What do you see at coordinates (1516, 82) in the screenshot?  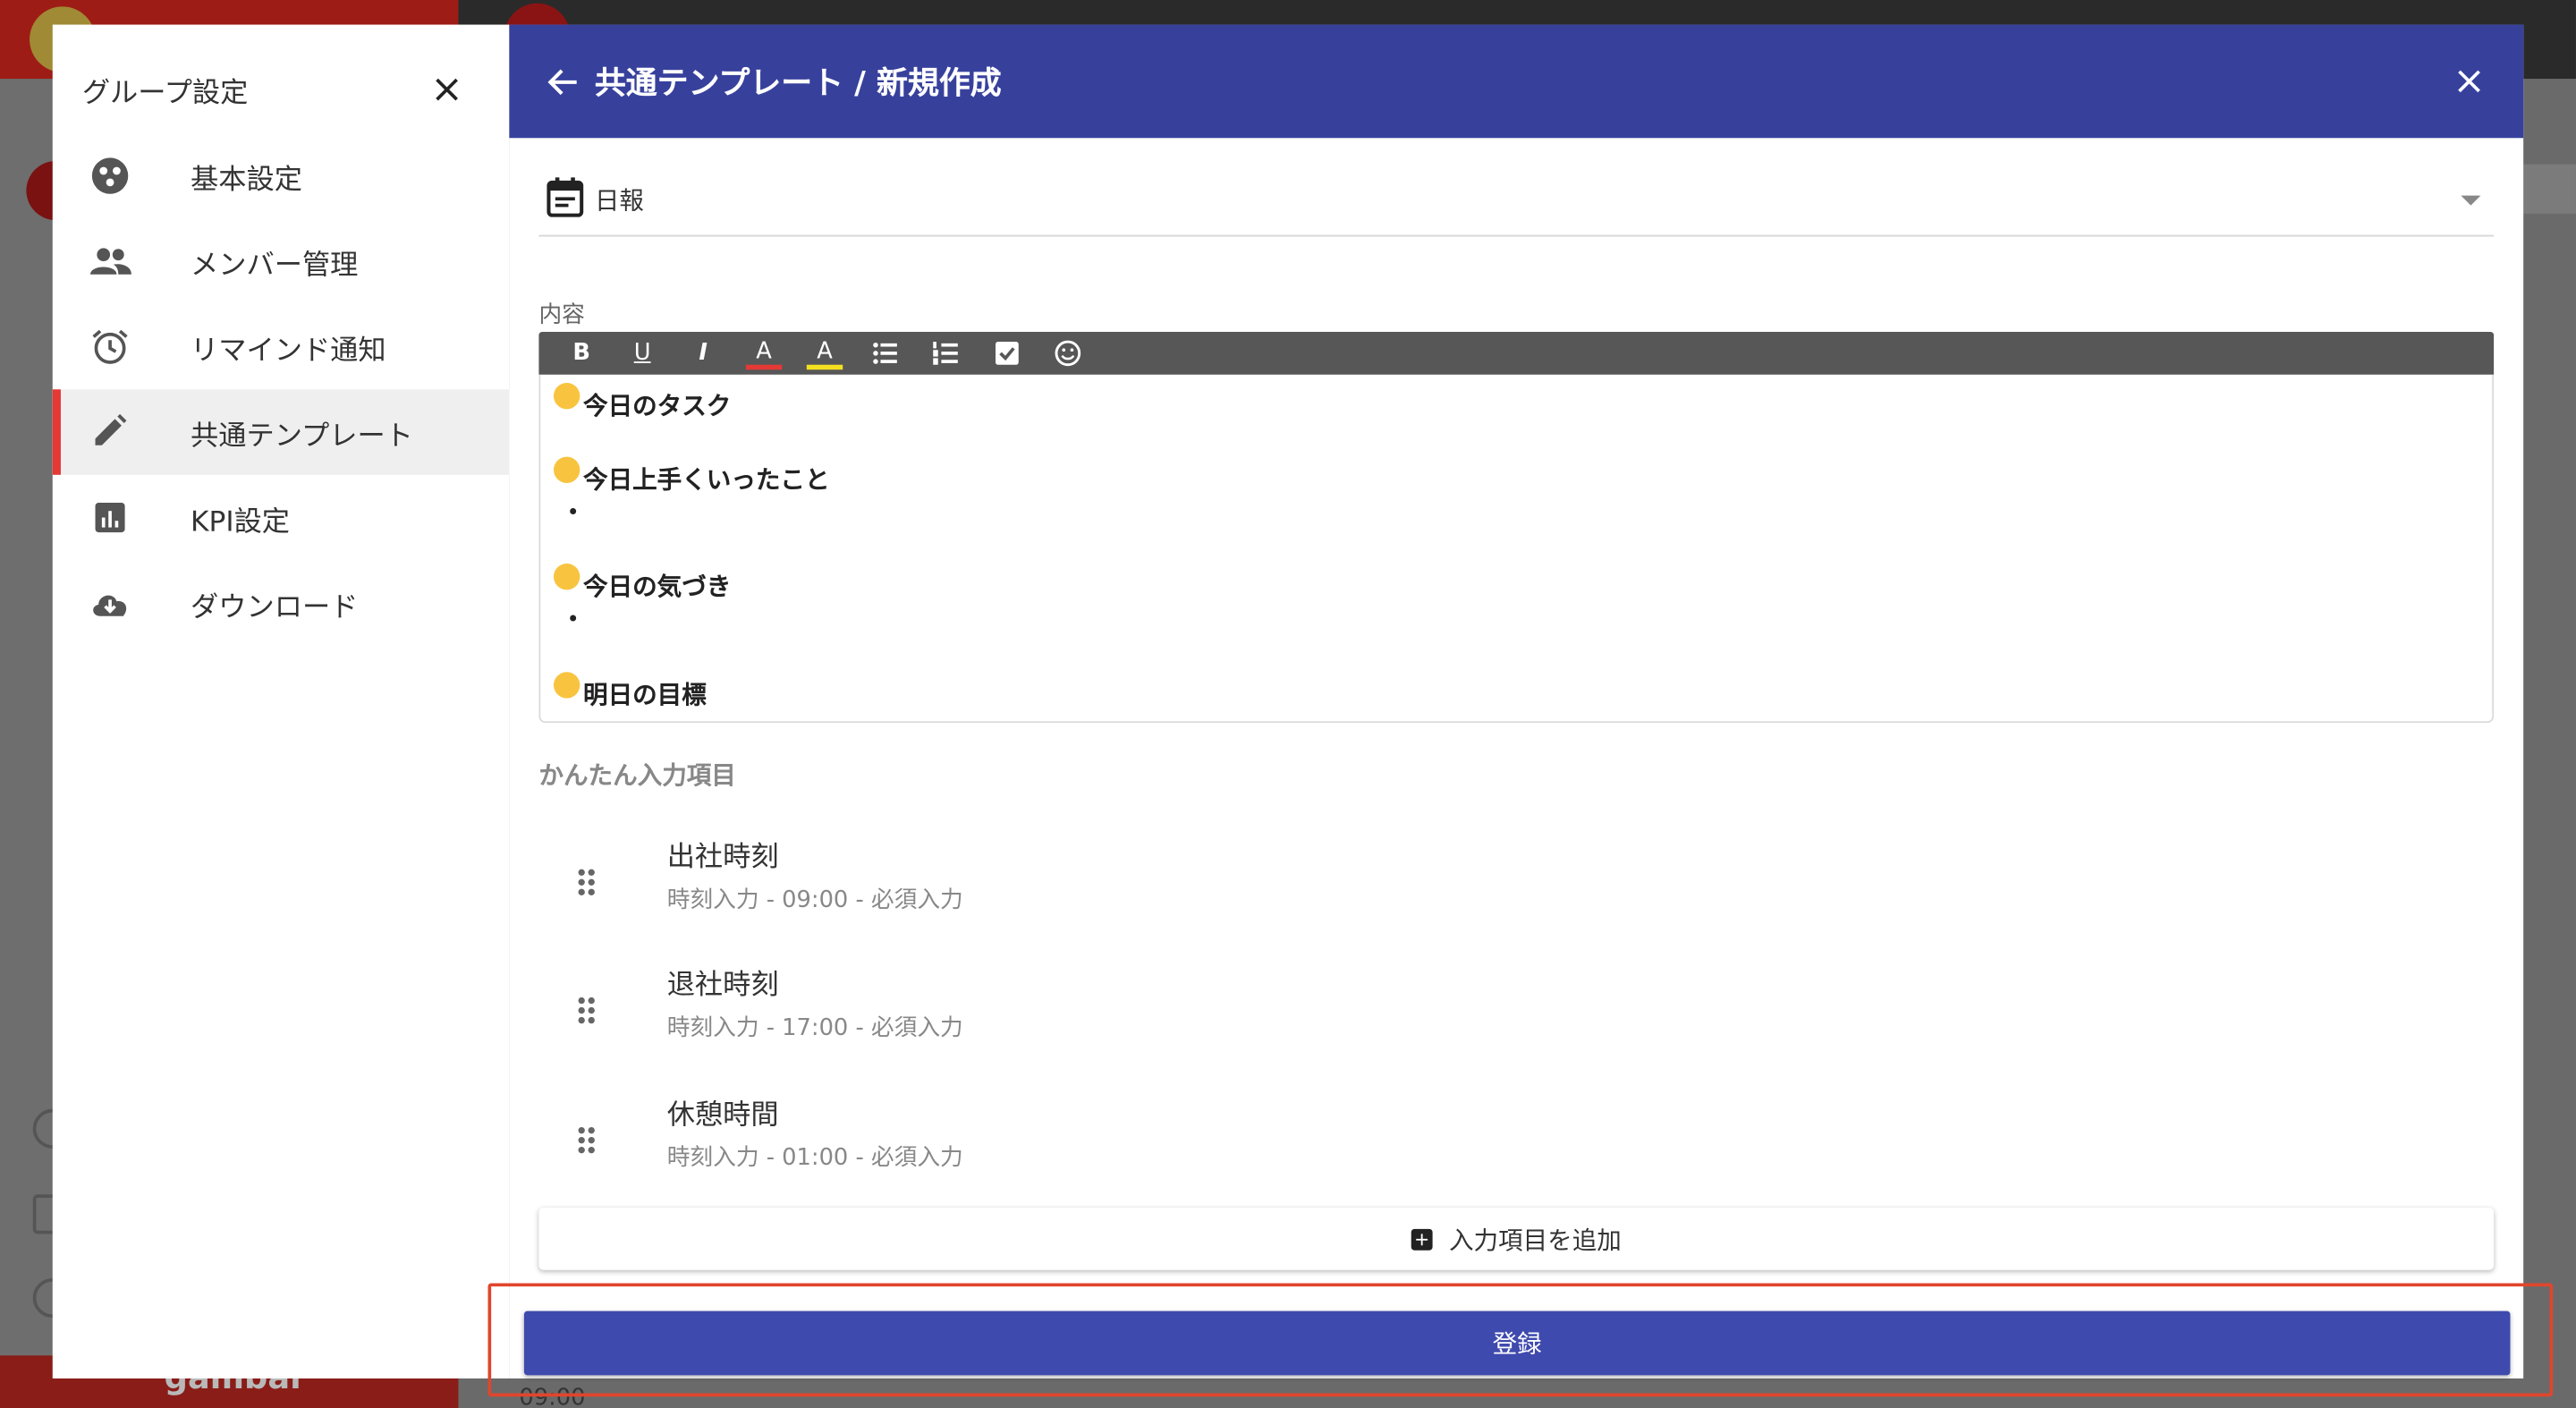 I see `dialog-header: 共通テンプレート / 新規作成` at bounding box center [1516, 82].